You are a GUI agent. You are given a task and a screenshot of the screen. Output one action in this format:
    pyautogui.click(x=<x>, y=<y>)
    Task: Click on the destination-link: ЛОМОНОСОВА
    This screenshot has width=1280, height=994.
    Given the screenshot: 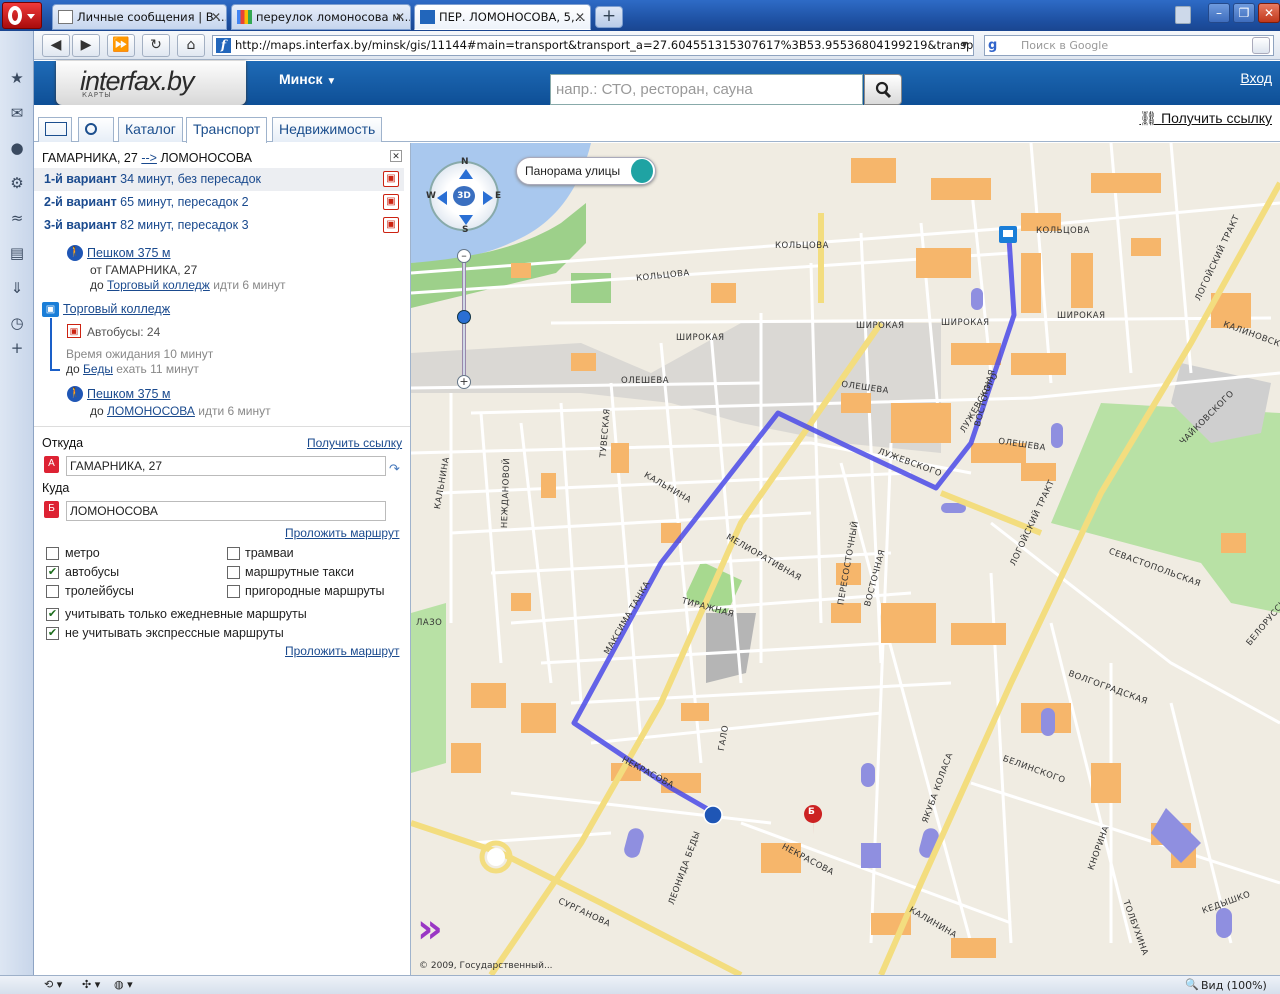 What is the action you would take?
    pyautogui.click(x=151, y=411)
    